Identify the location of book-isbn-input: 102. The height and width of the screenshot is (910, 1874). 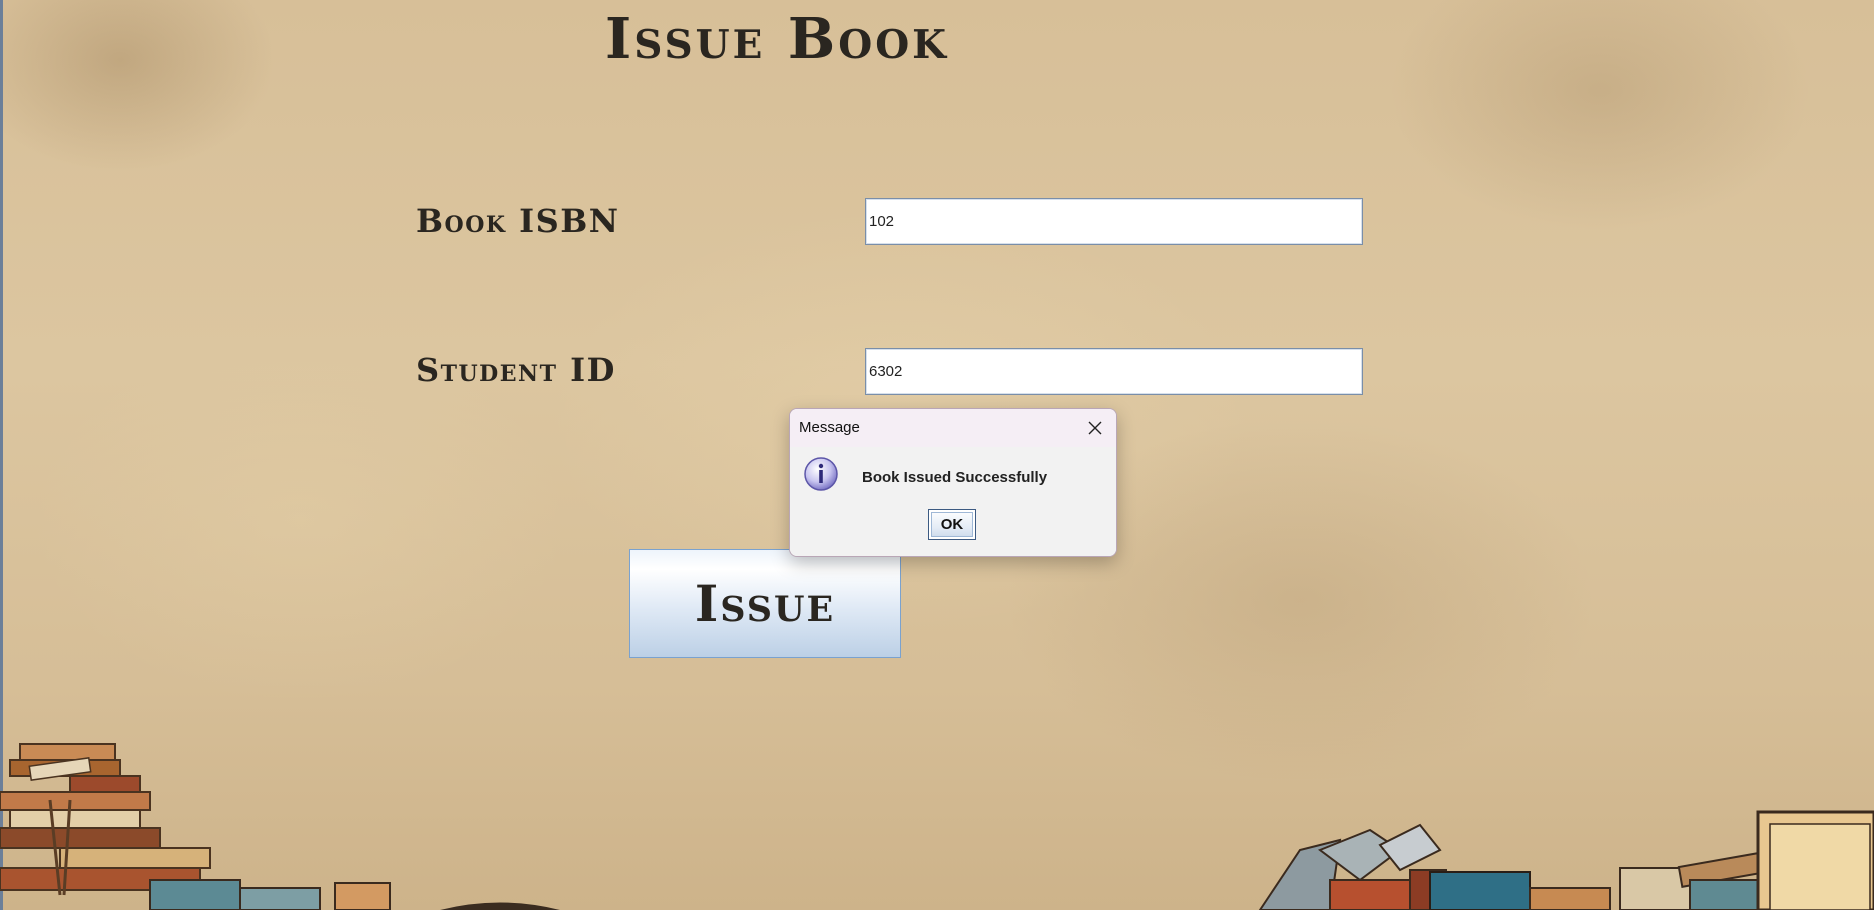
(1114, 221).